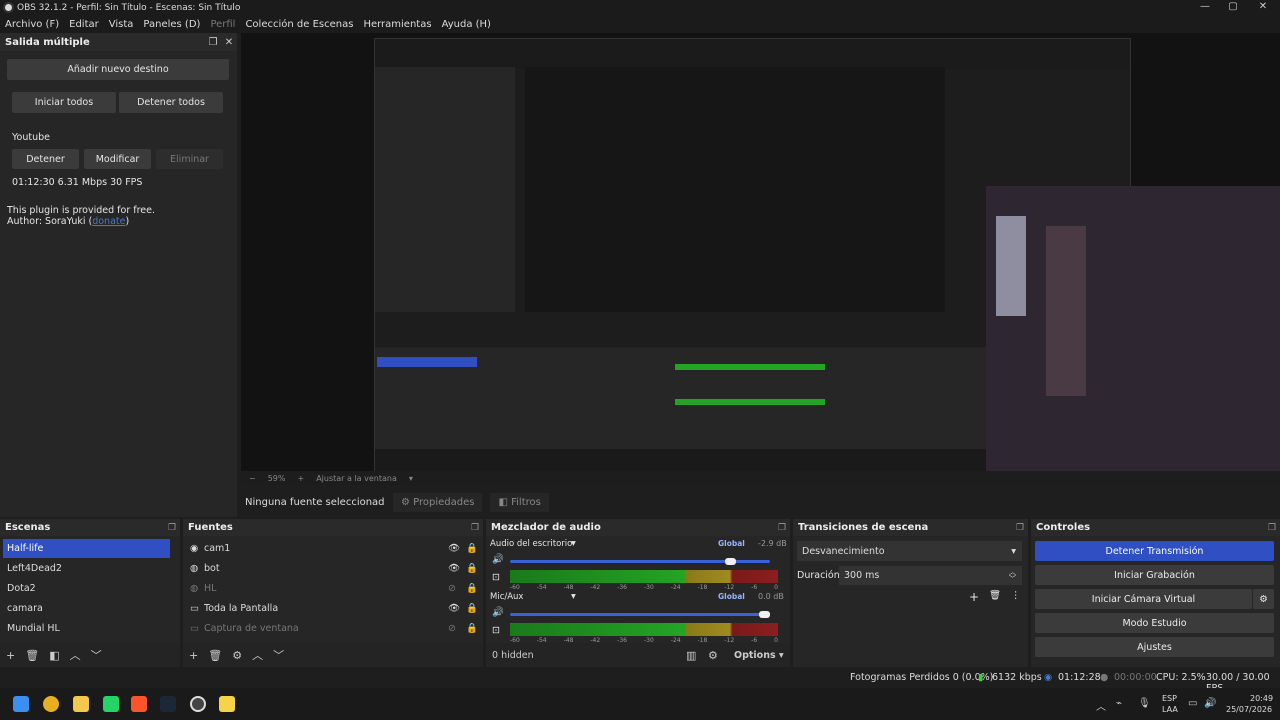 Image resolution: width=1280 pixels, height=720 pixels. Describe the element at coordinates (782, 528) in the screenshot. I see `mixer-float-icon: ❐` at that location.